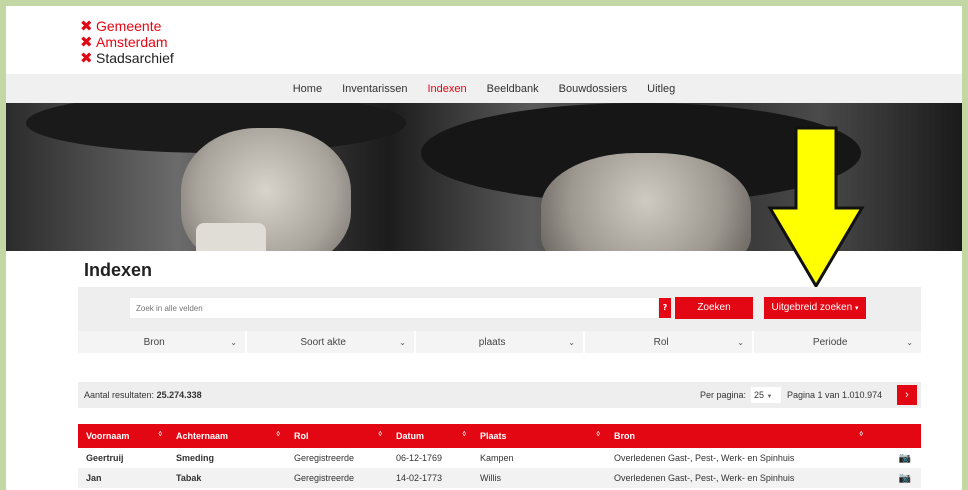 The width and height of the screenshot is (968, 490). I want to click on header-label: Achternaam, so click(202, 436).